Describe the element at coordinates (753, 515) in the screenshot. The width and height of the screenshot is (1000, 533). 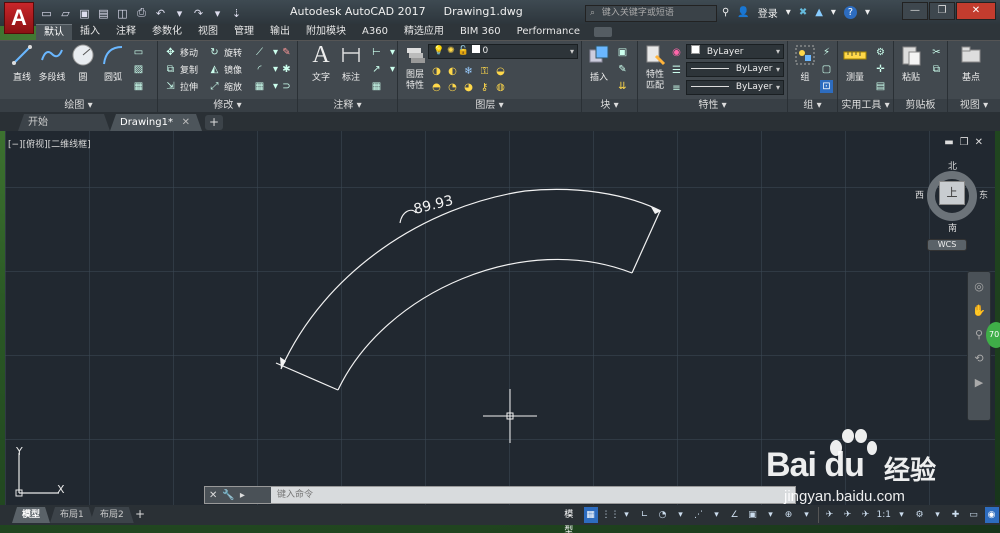
I see `osnap-icon: ▣` at that location.